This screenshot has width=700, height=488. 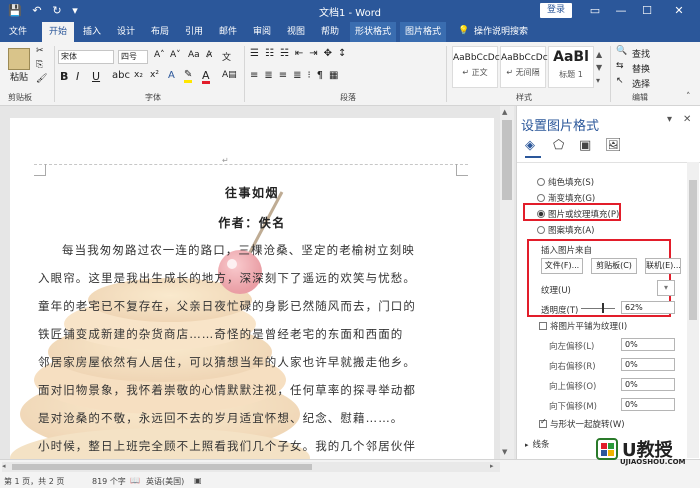 I want to click on vertical-ruler, so click(x=5, y=282).